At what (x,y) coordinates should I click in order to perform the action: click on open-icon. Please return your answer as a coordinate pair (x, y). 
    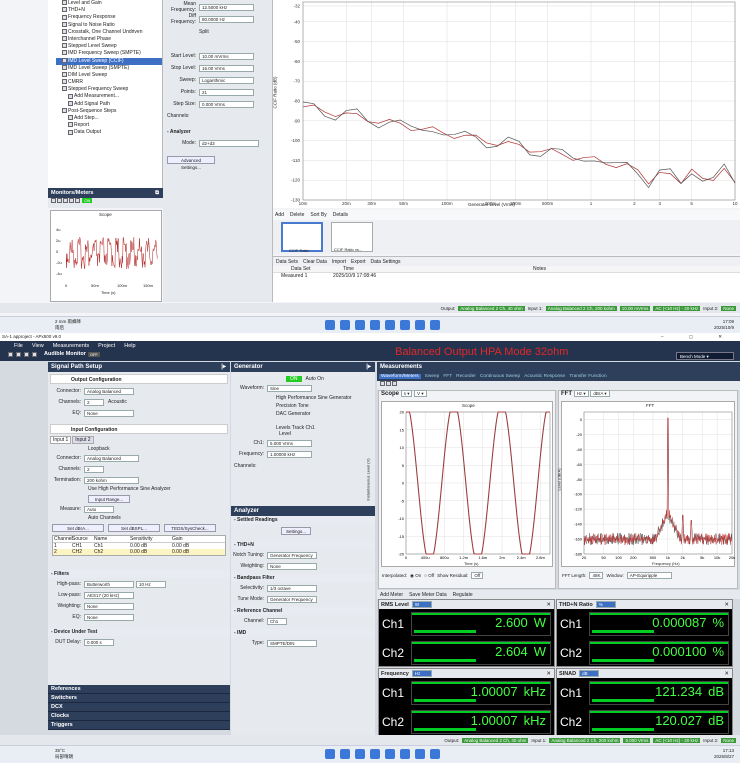
    Looking at the image, I should click on (18, 354).